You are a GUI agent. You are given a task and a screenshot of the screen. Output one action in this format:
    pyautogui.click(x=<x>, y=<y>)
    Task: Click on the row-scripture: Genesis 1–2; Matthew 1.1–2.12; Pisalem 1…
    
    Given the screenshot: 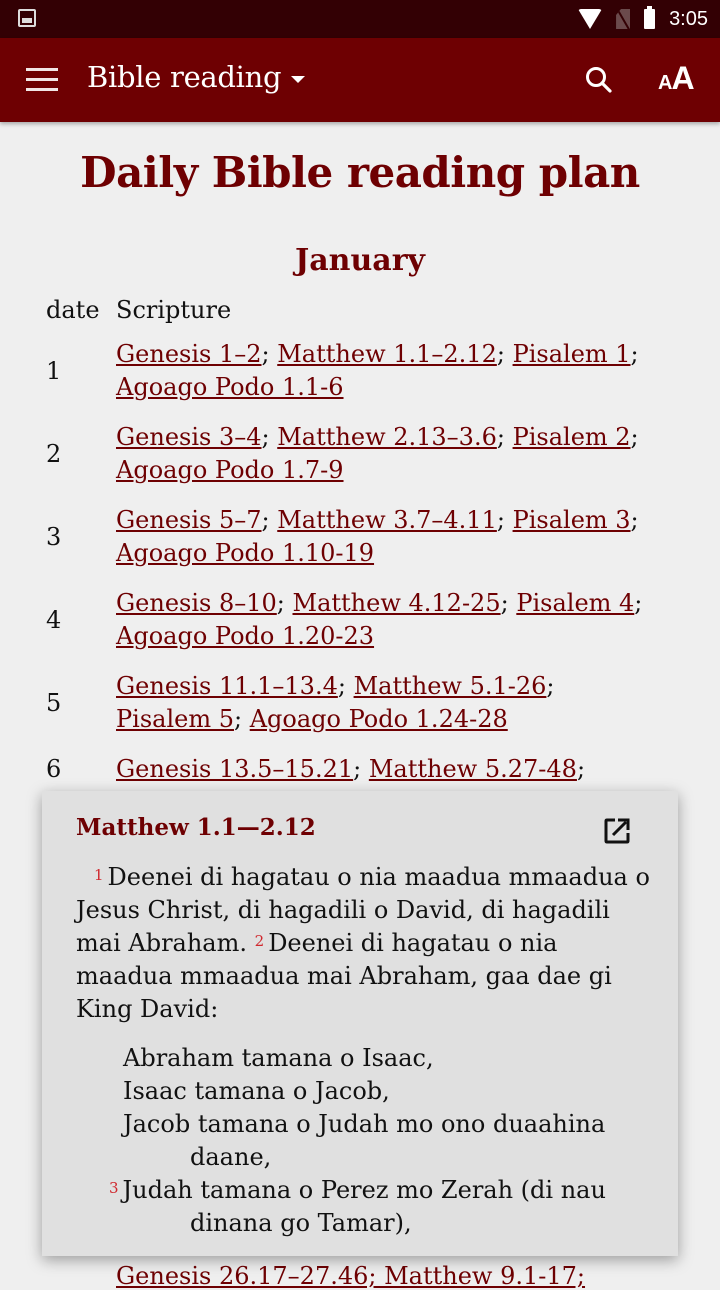 What is the action you would take?
    pyautogui.click(x=377, y=370)
    